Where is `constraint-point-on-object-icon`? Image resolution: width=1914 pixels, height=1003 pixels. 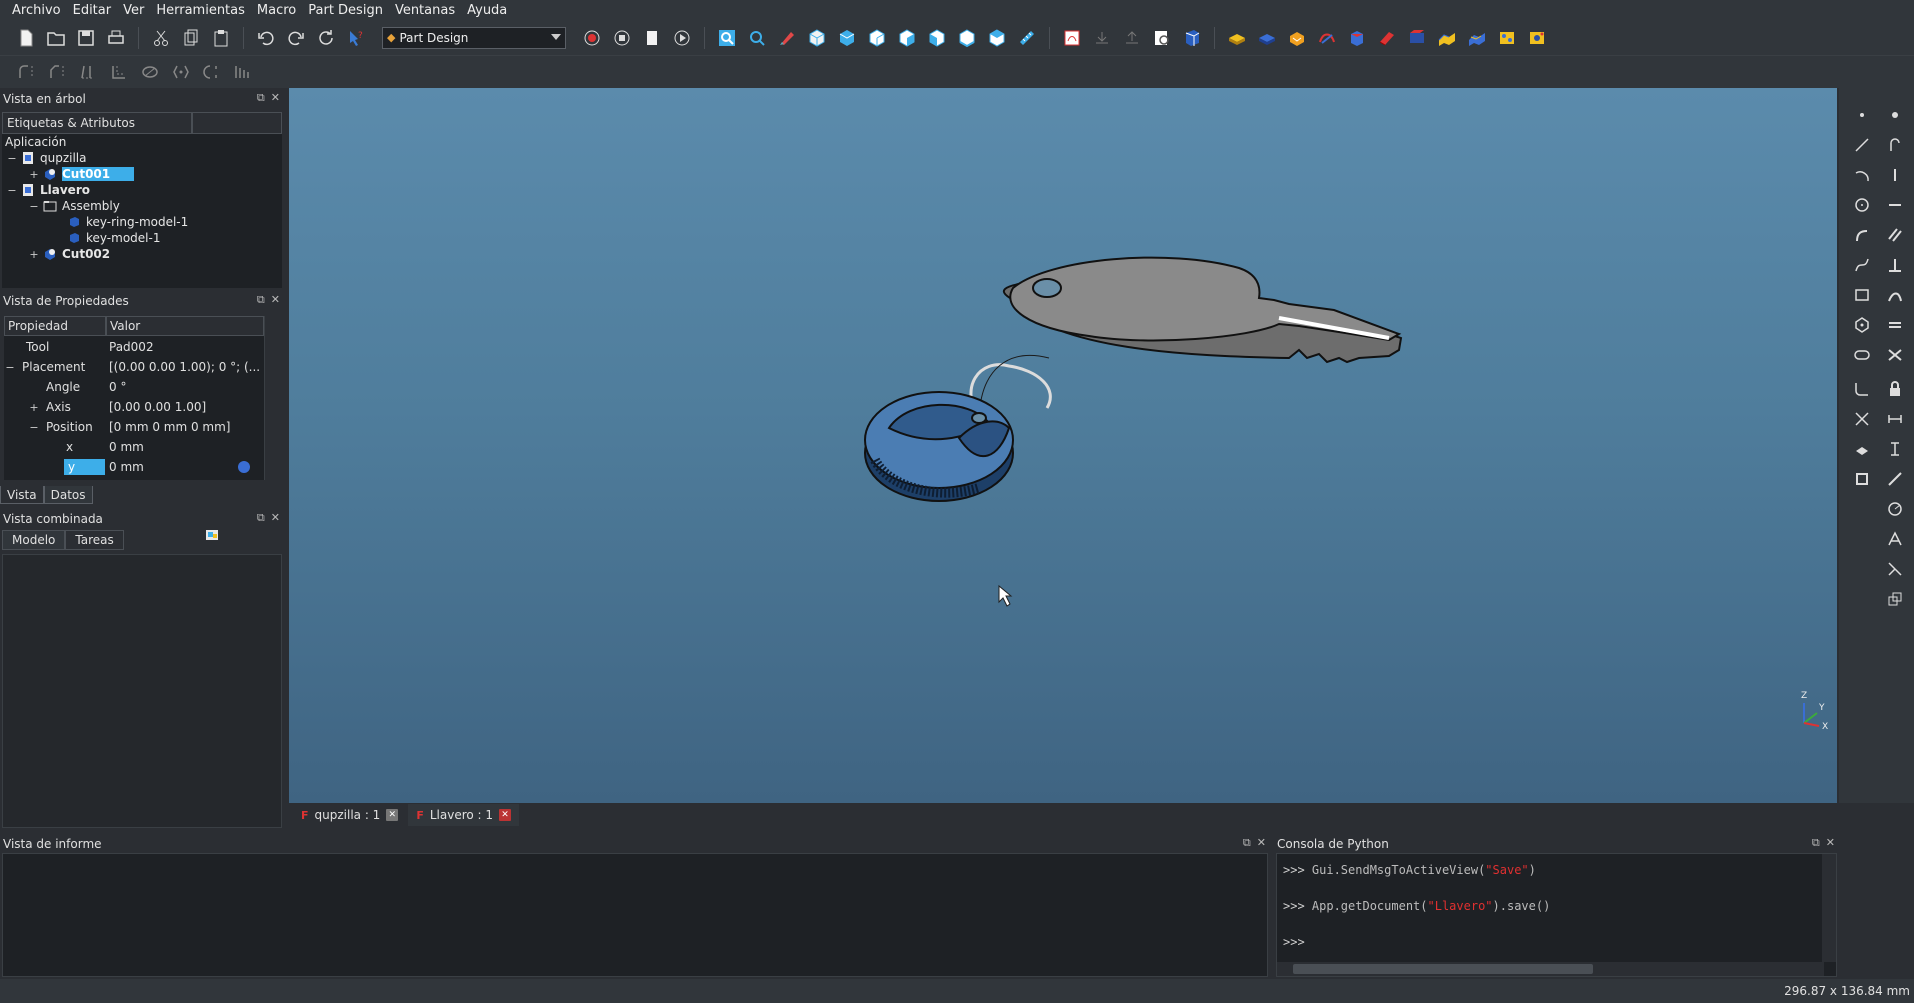
constraint-point-on-object-icon is located at coordinates (1895, 145).